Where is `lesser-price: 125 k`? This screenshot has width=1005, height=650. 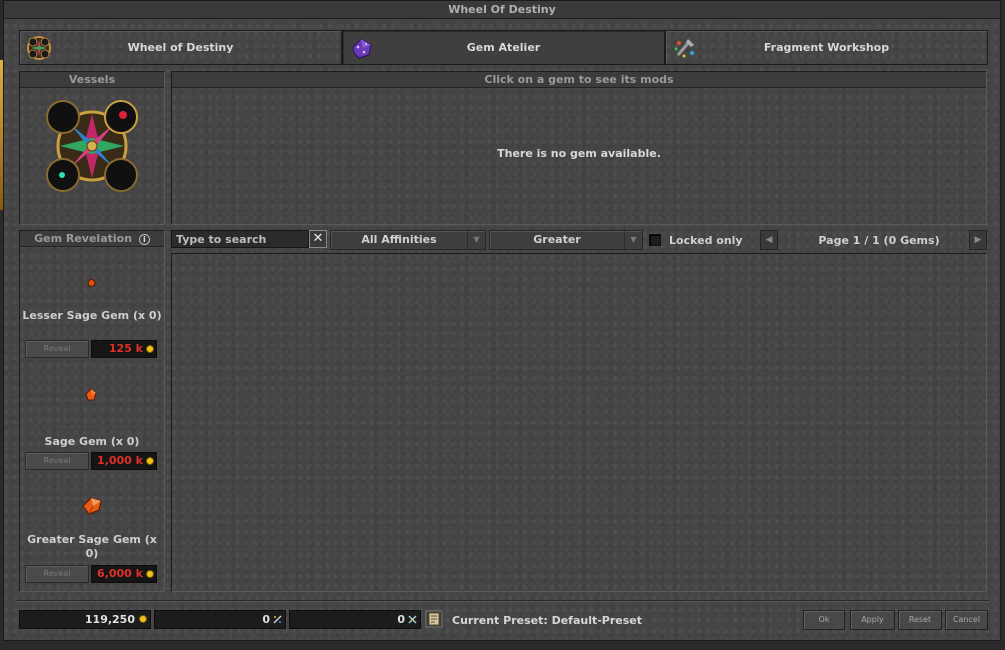
lesser-price: 125 k is located at coordinates (124, 349).